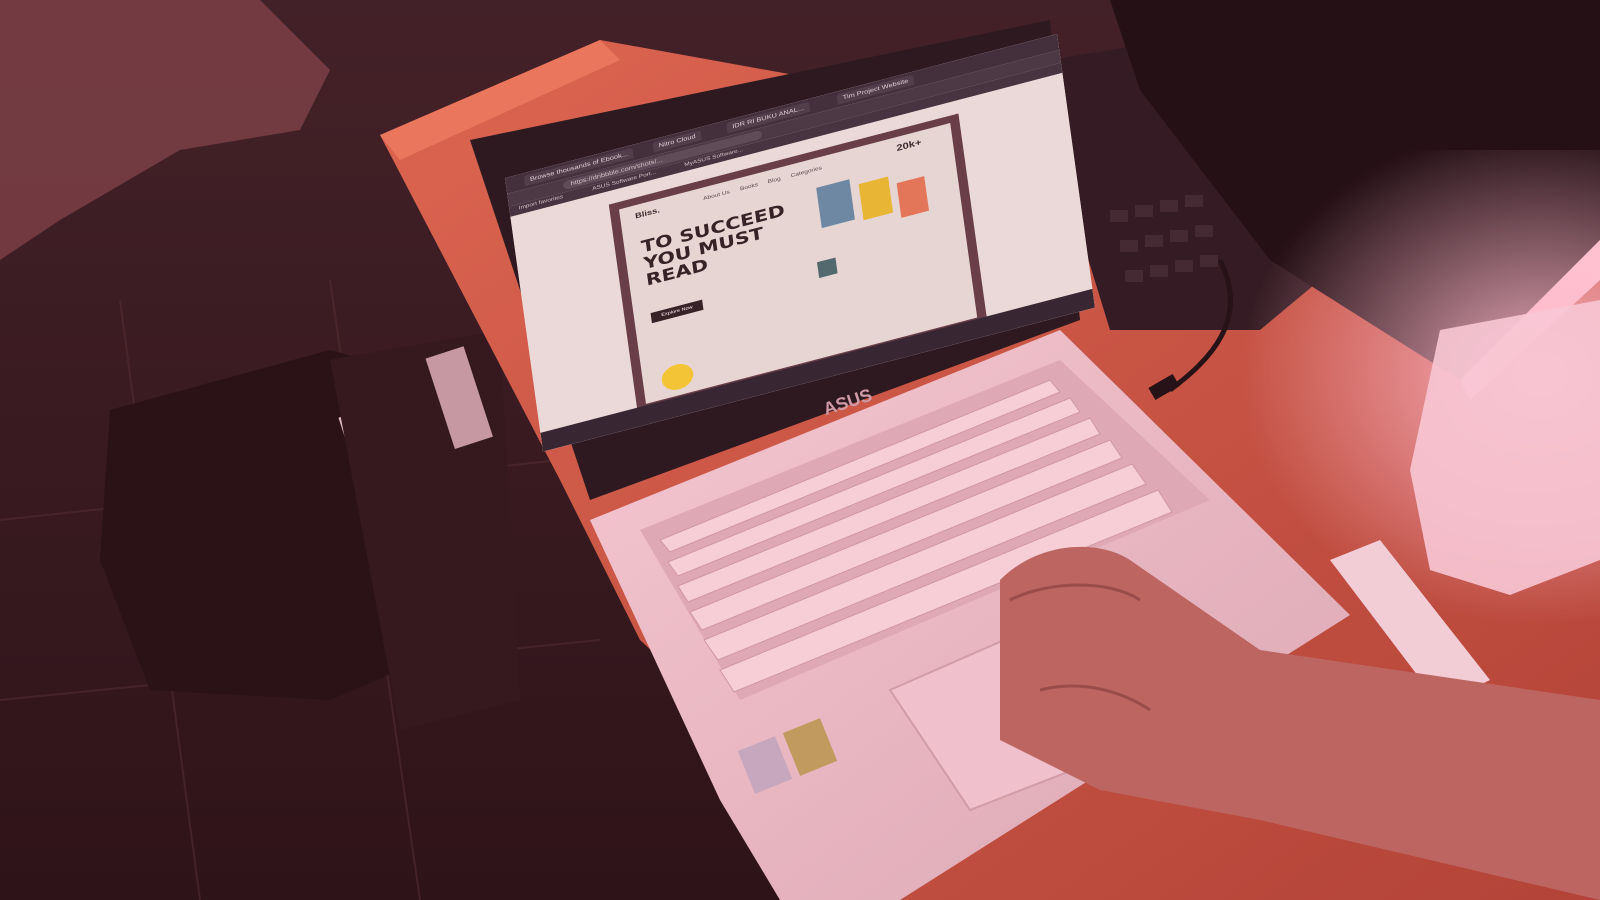 This screenshot has height=900, width=1600. Describe the element at coordinates (774, 180) in the screenshot. I see `nav-blog: Blog` at that location.